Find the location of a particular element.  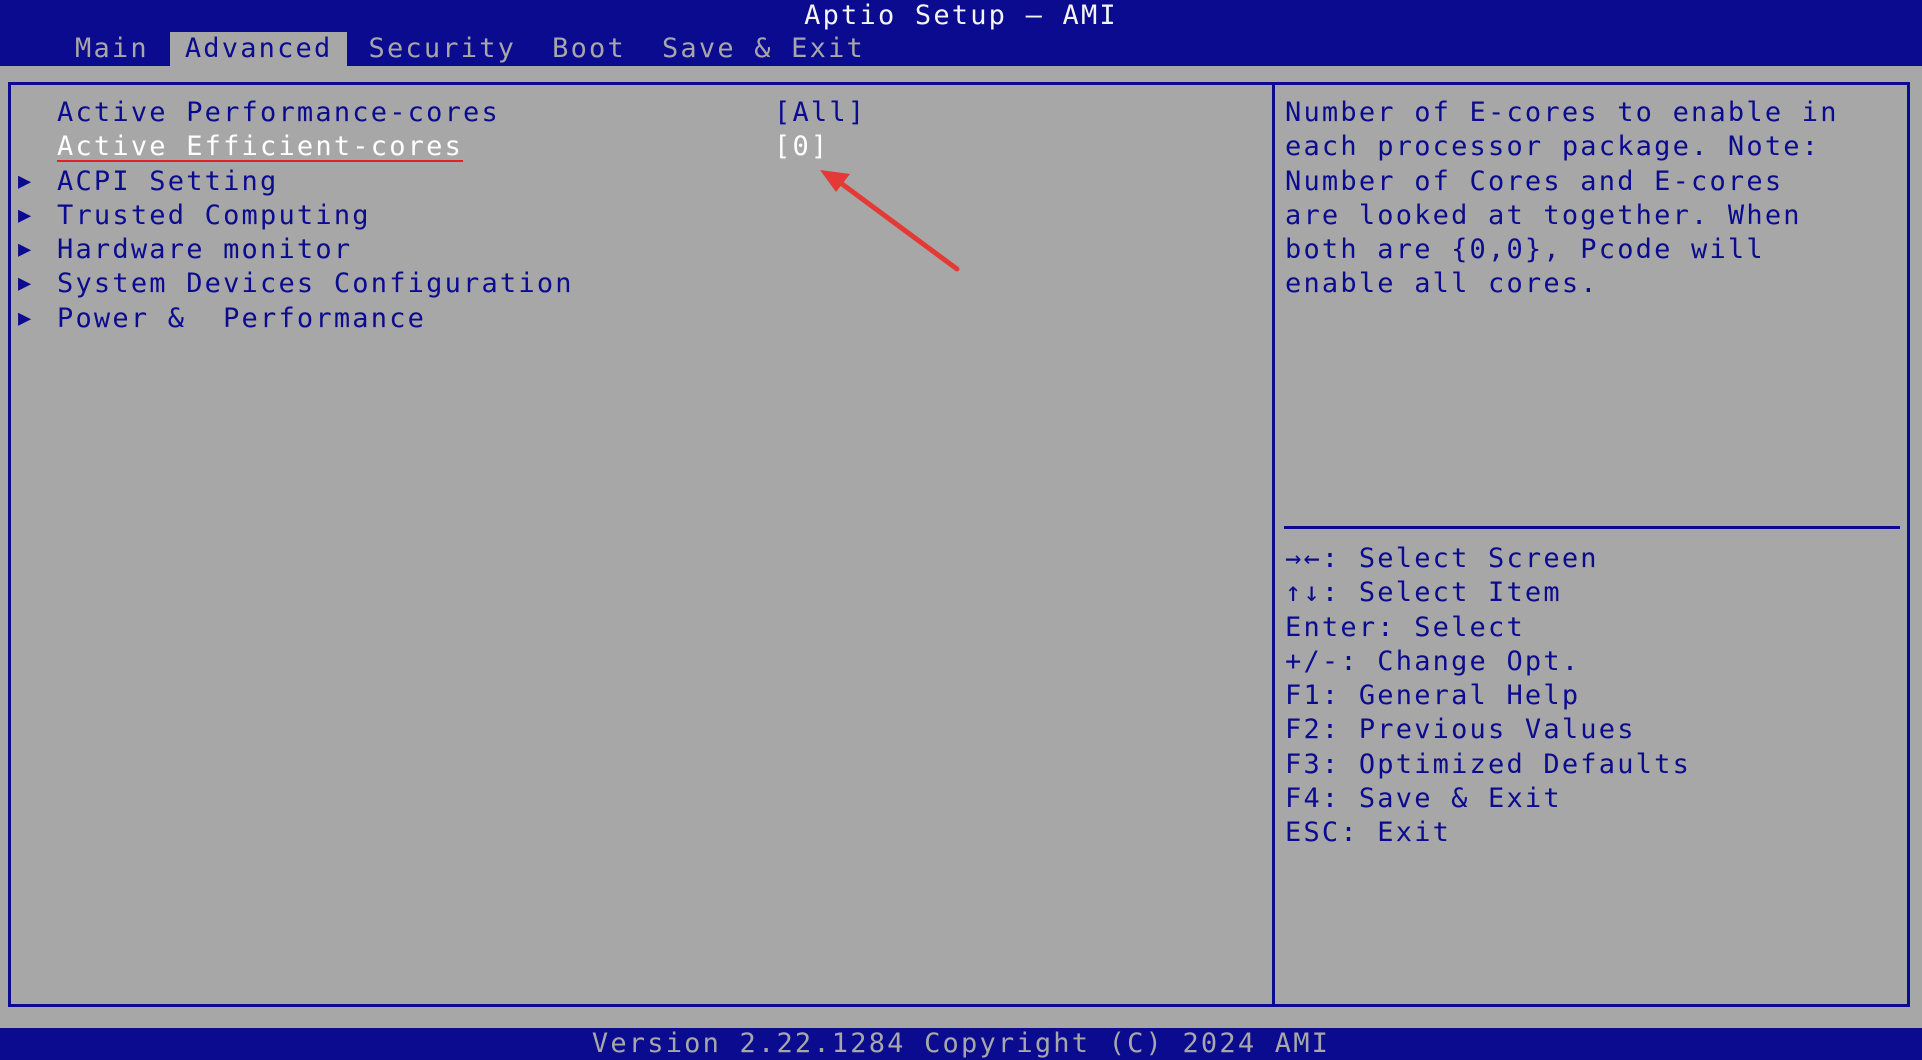

help-divider is located at coordinates (1592, 527).